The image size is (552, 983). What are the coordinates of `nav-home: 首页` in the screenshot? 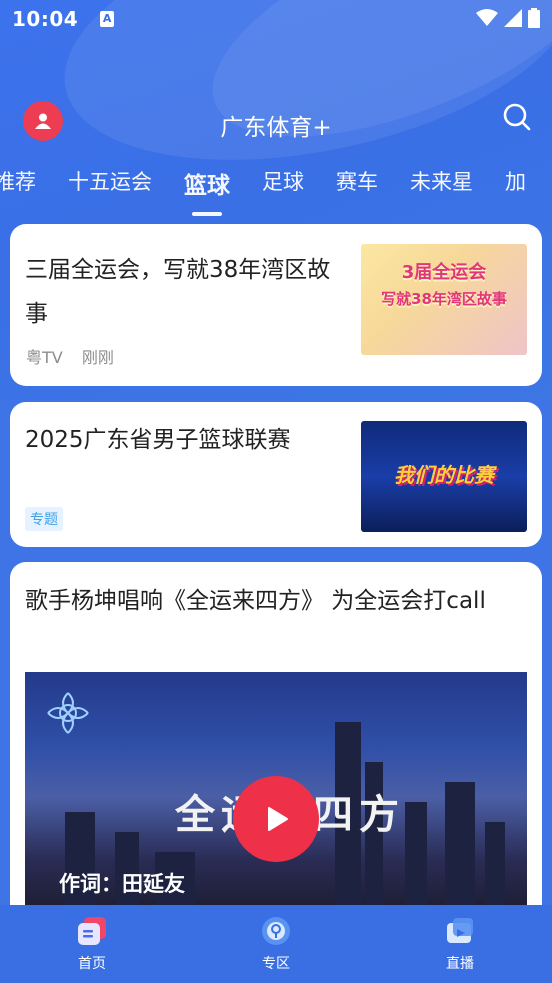 It's located at (92, 944).